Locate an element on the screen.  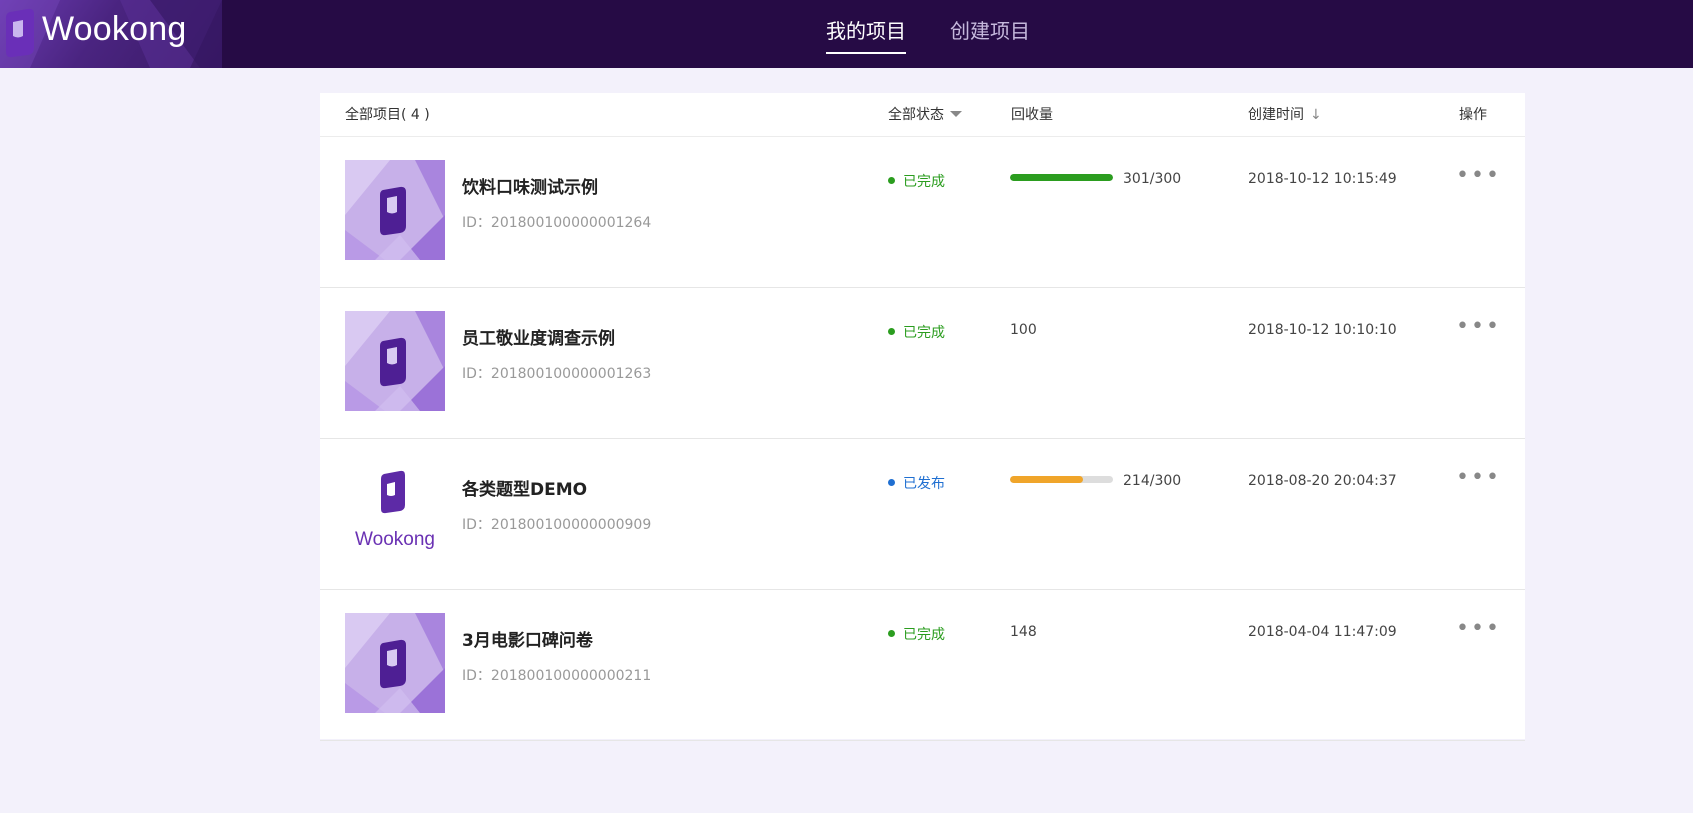
response-count-text: 301/300 is located at coordinates (1152, 179).